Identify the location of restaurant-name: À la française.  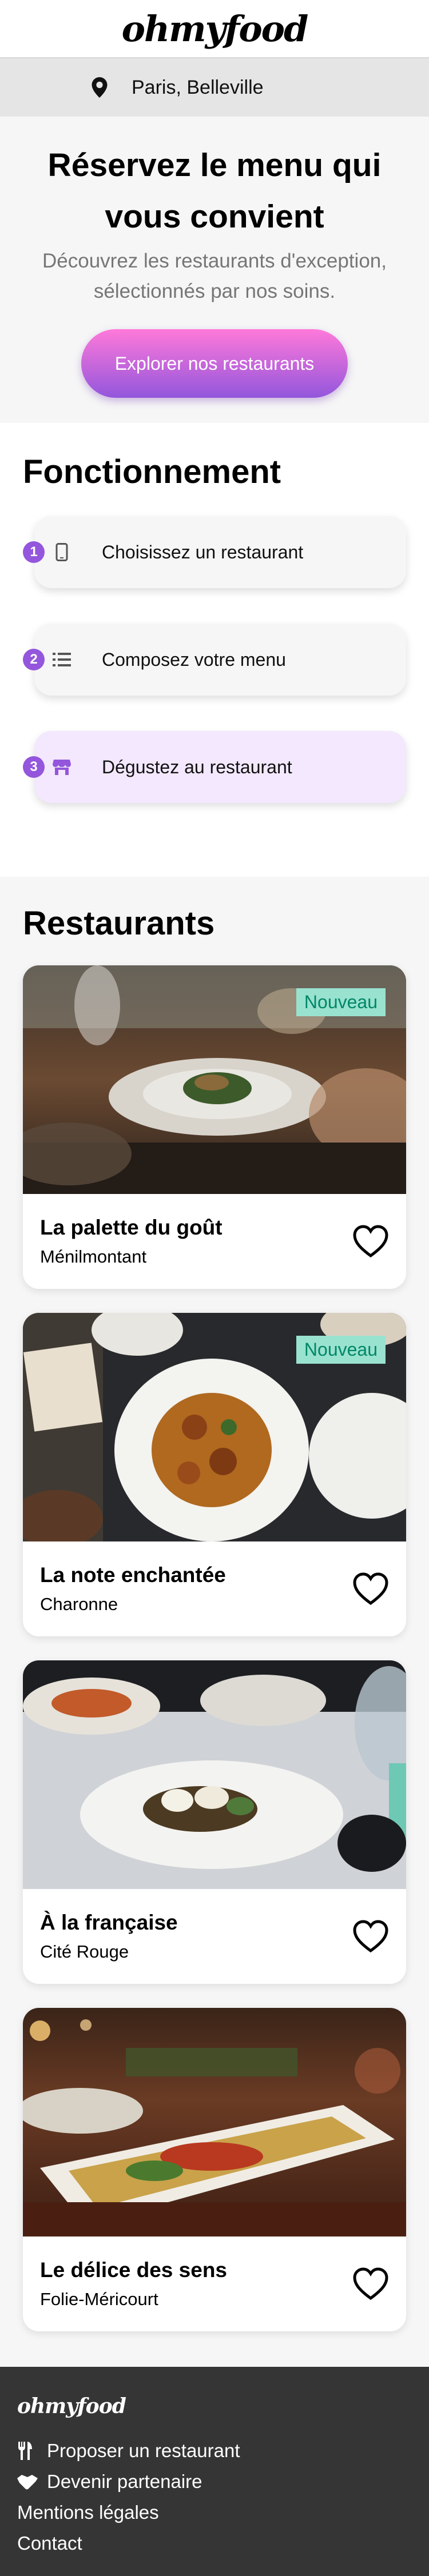
(109, 1923).